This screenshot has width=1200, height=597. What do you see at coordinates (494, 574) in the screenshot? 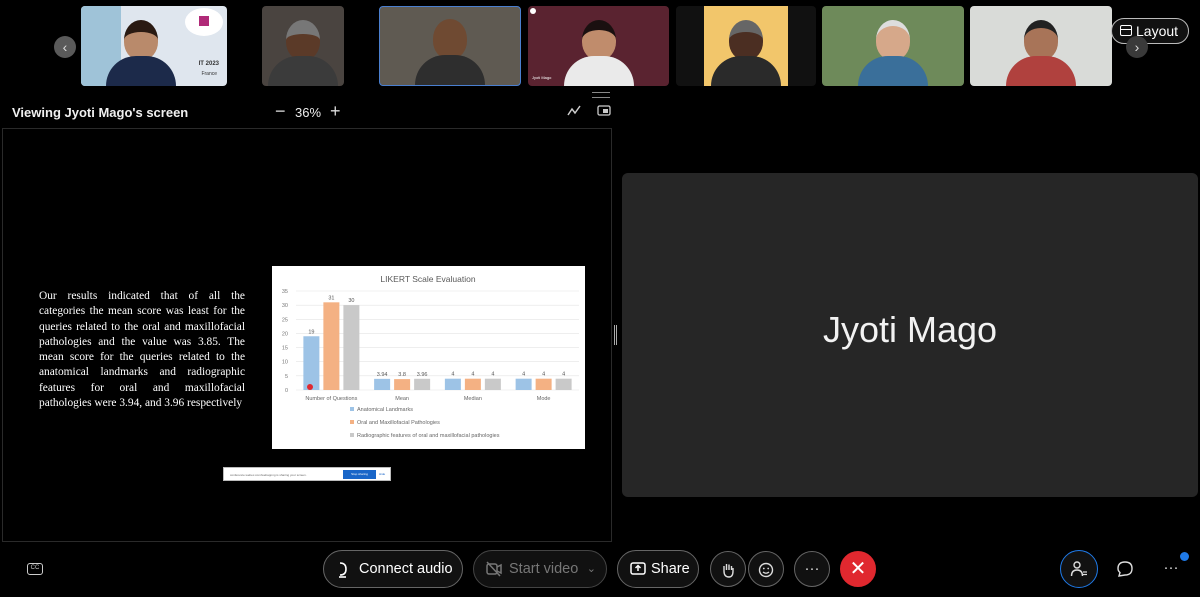
I see `video-off-icon` at bounding box center [494, 574].